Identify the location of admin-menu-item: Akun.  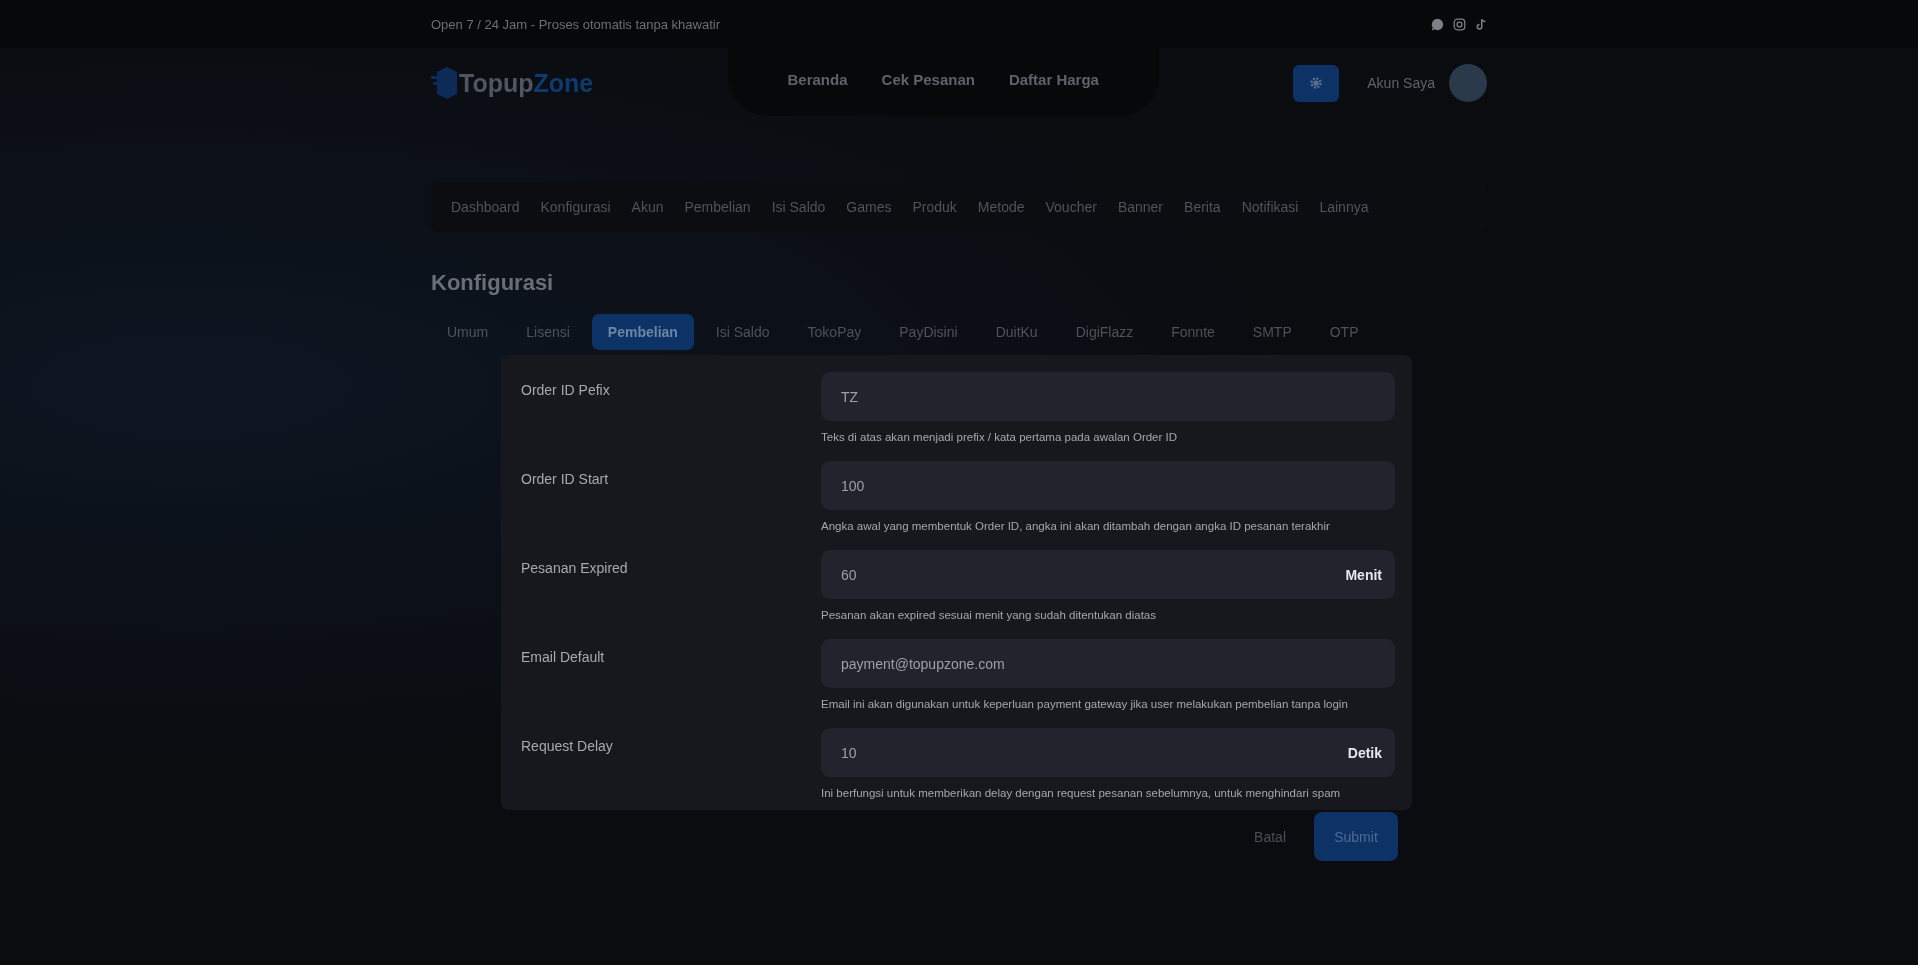
(647, 207).